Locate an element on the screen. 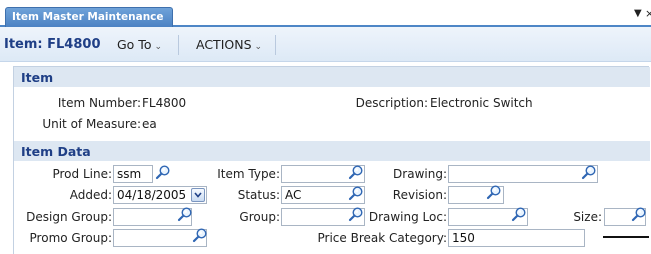  revision-label: Revision: is located at coordinates (419, 195).